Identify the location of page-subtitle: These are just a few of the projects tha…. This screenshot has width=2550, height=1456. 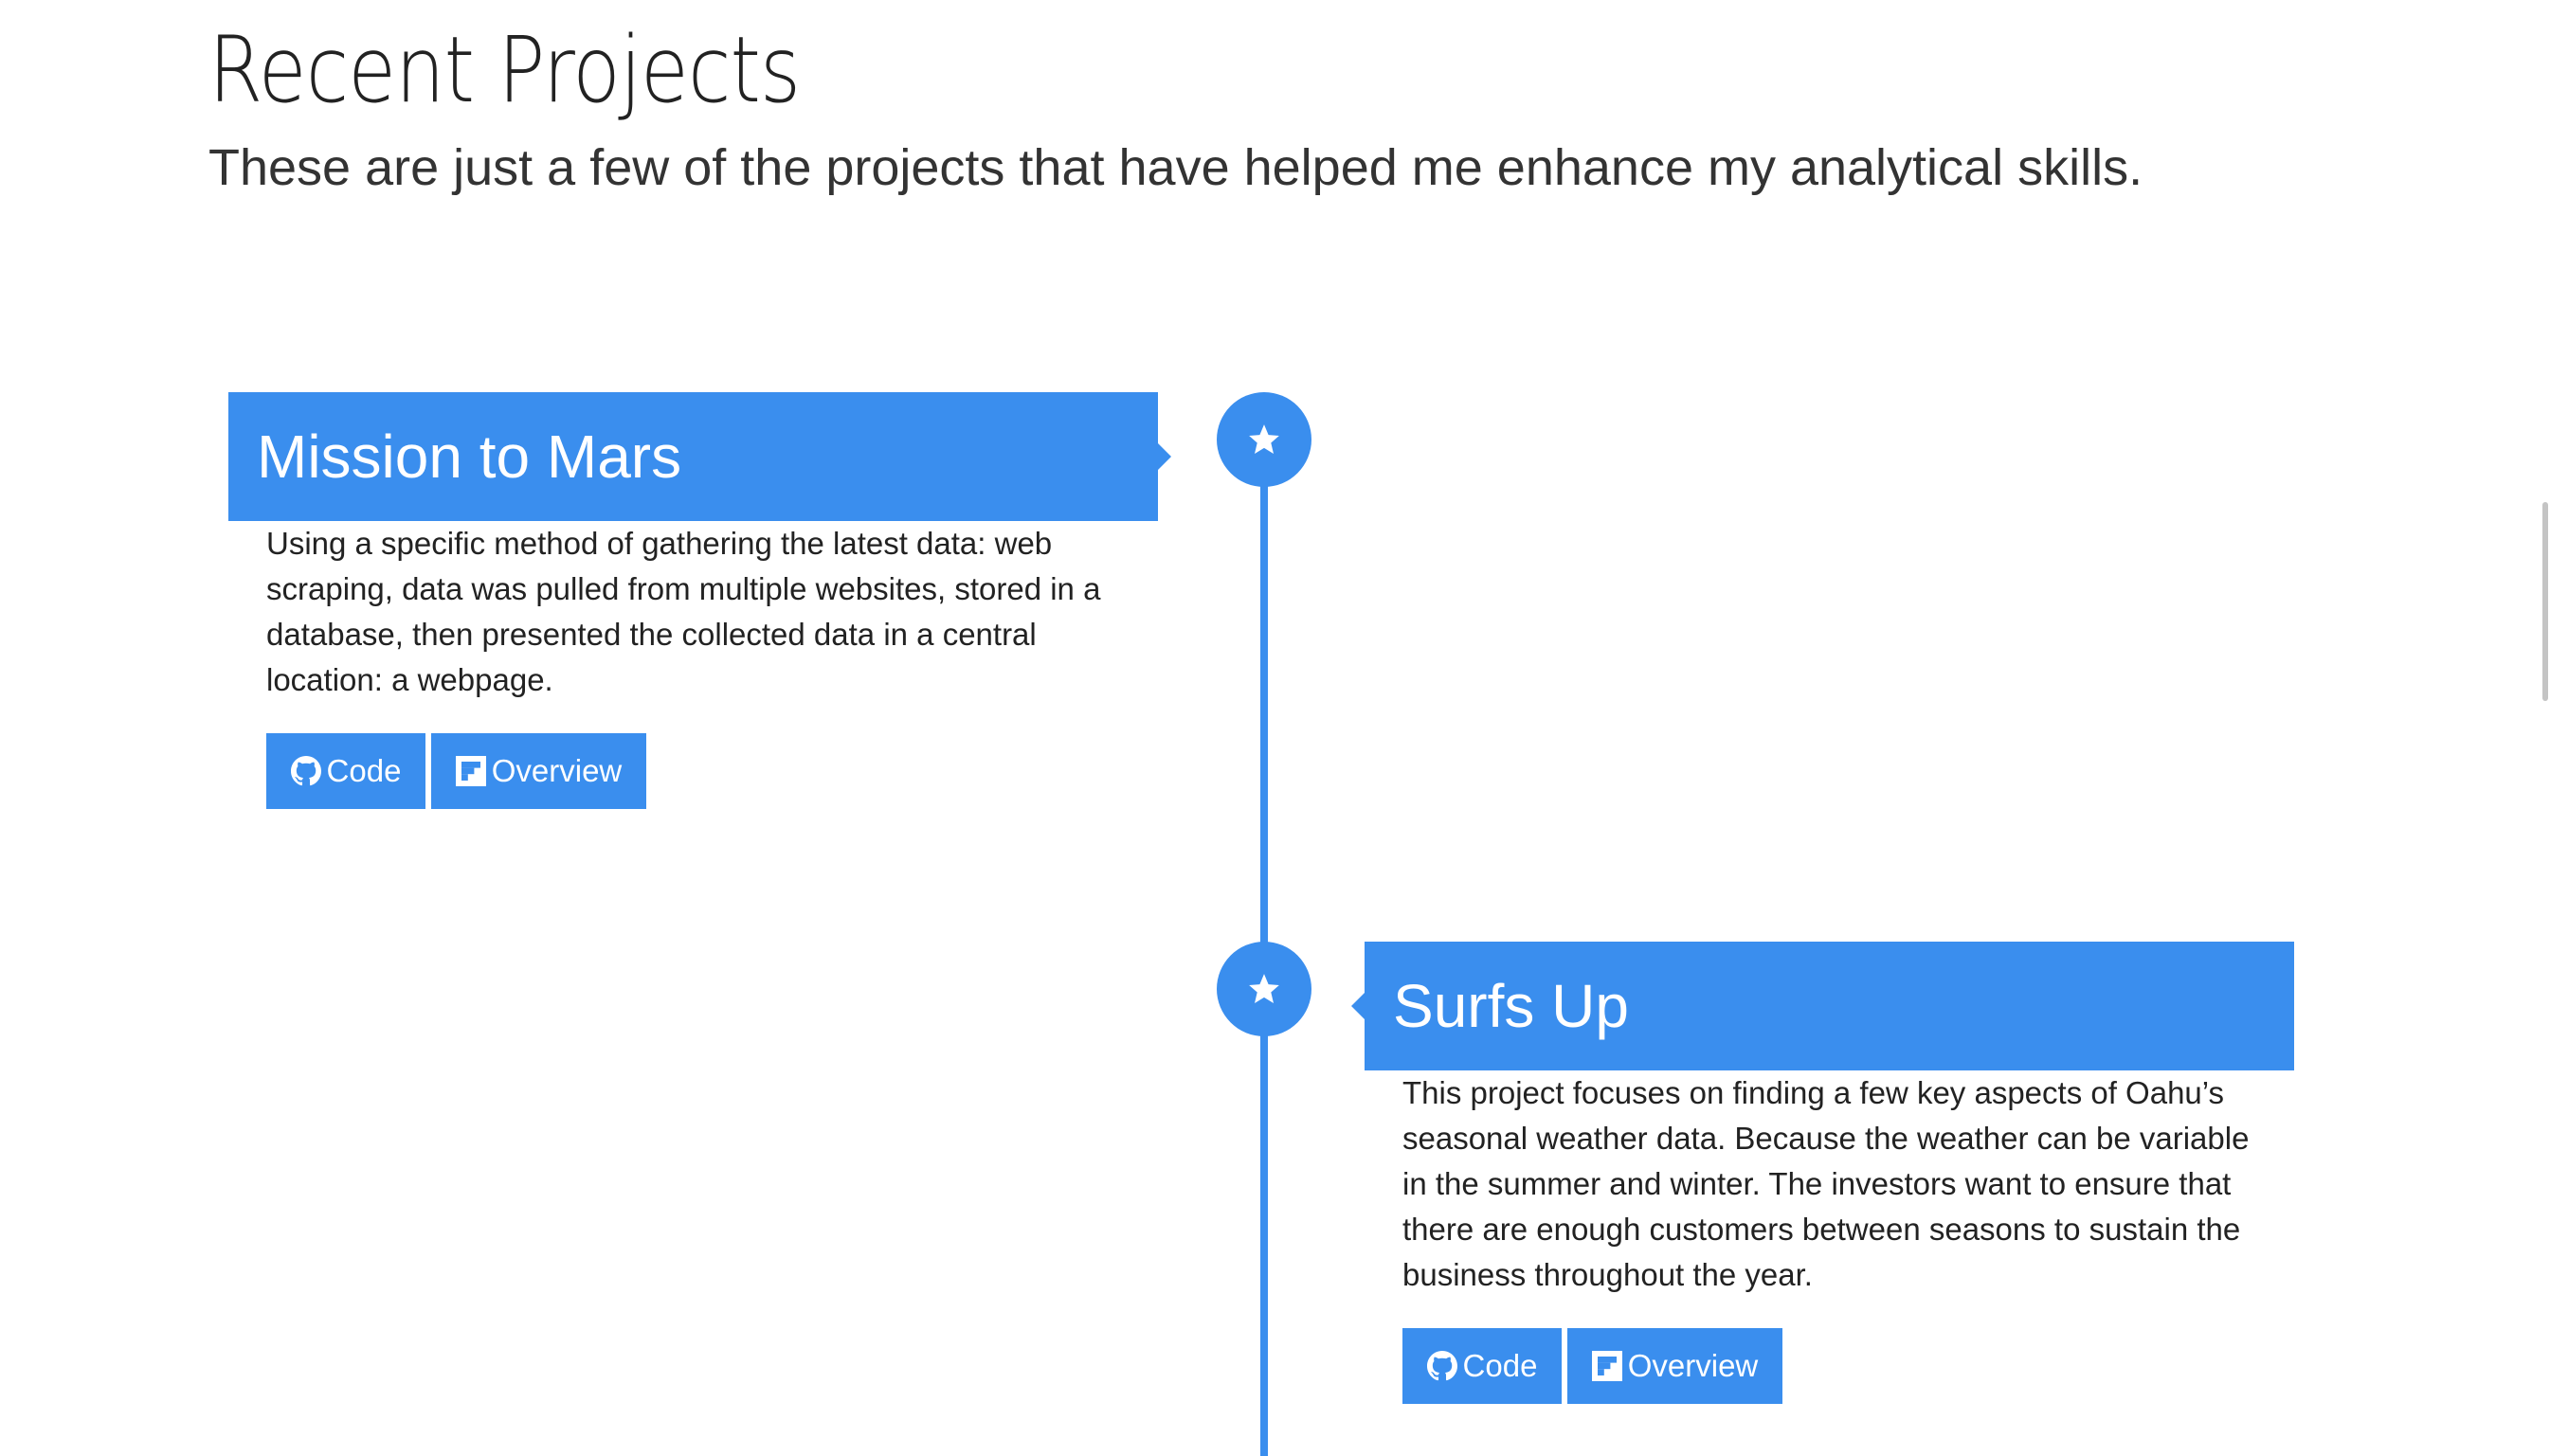
(1175, 167).